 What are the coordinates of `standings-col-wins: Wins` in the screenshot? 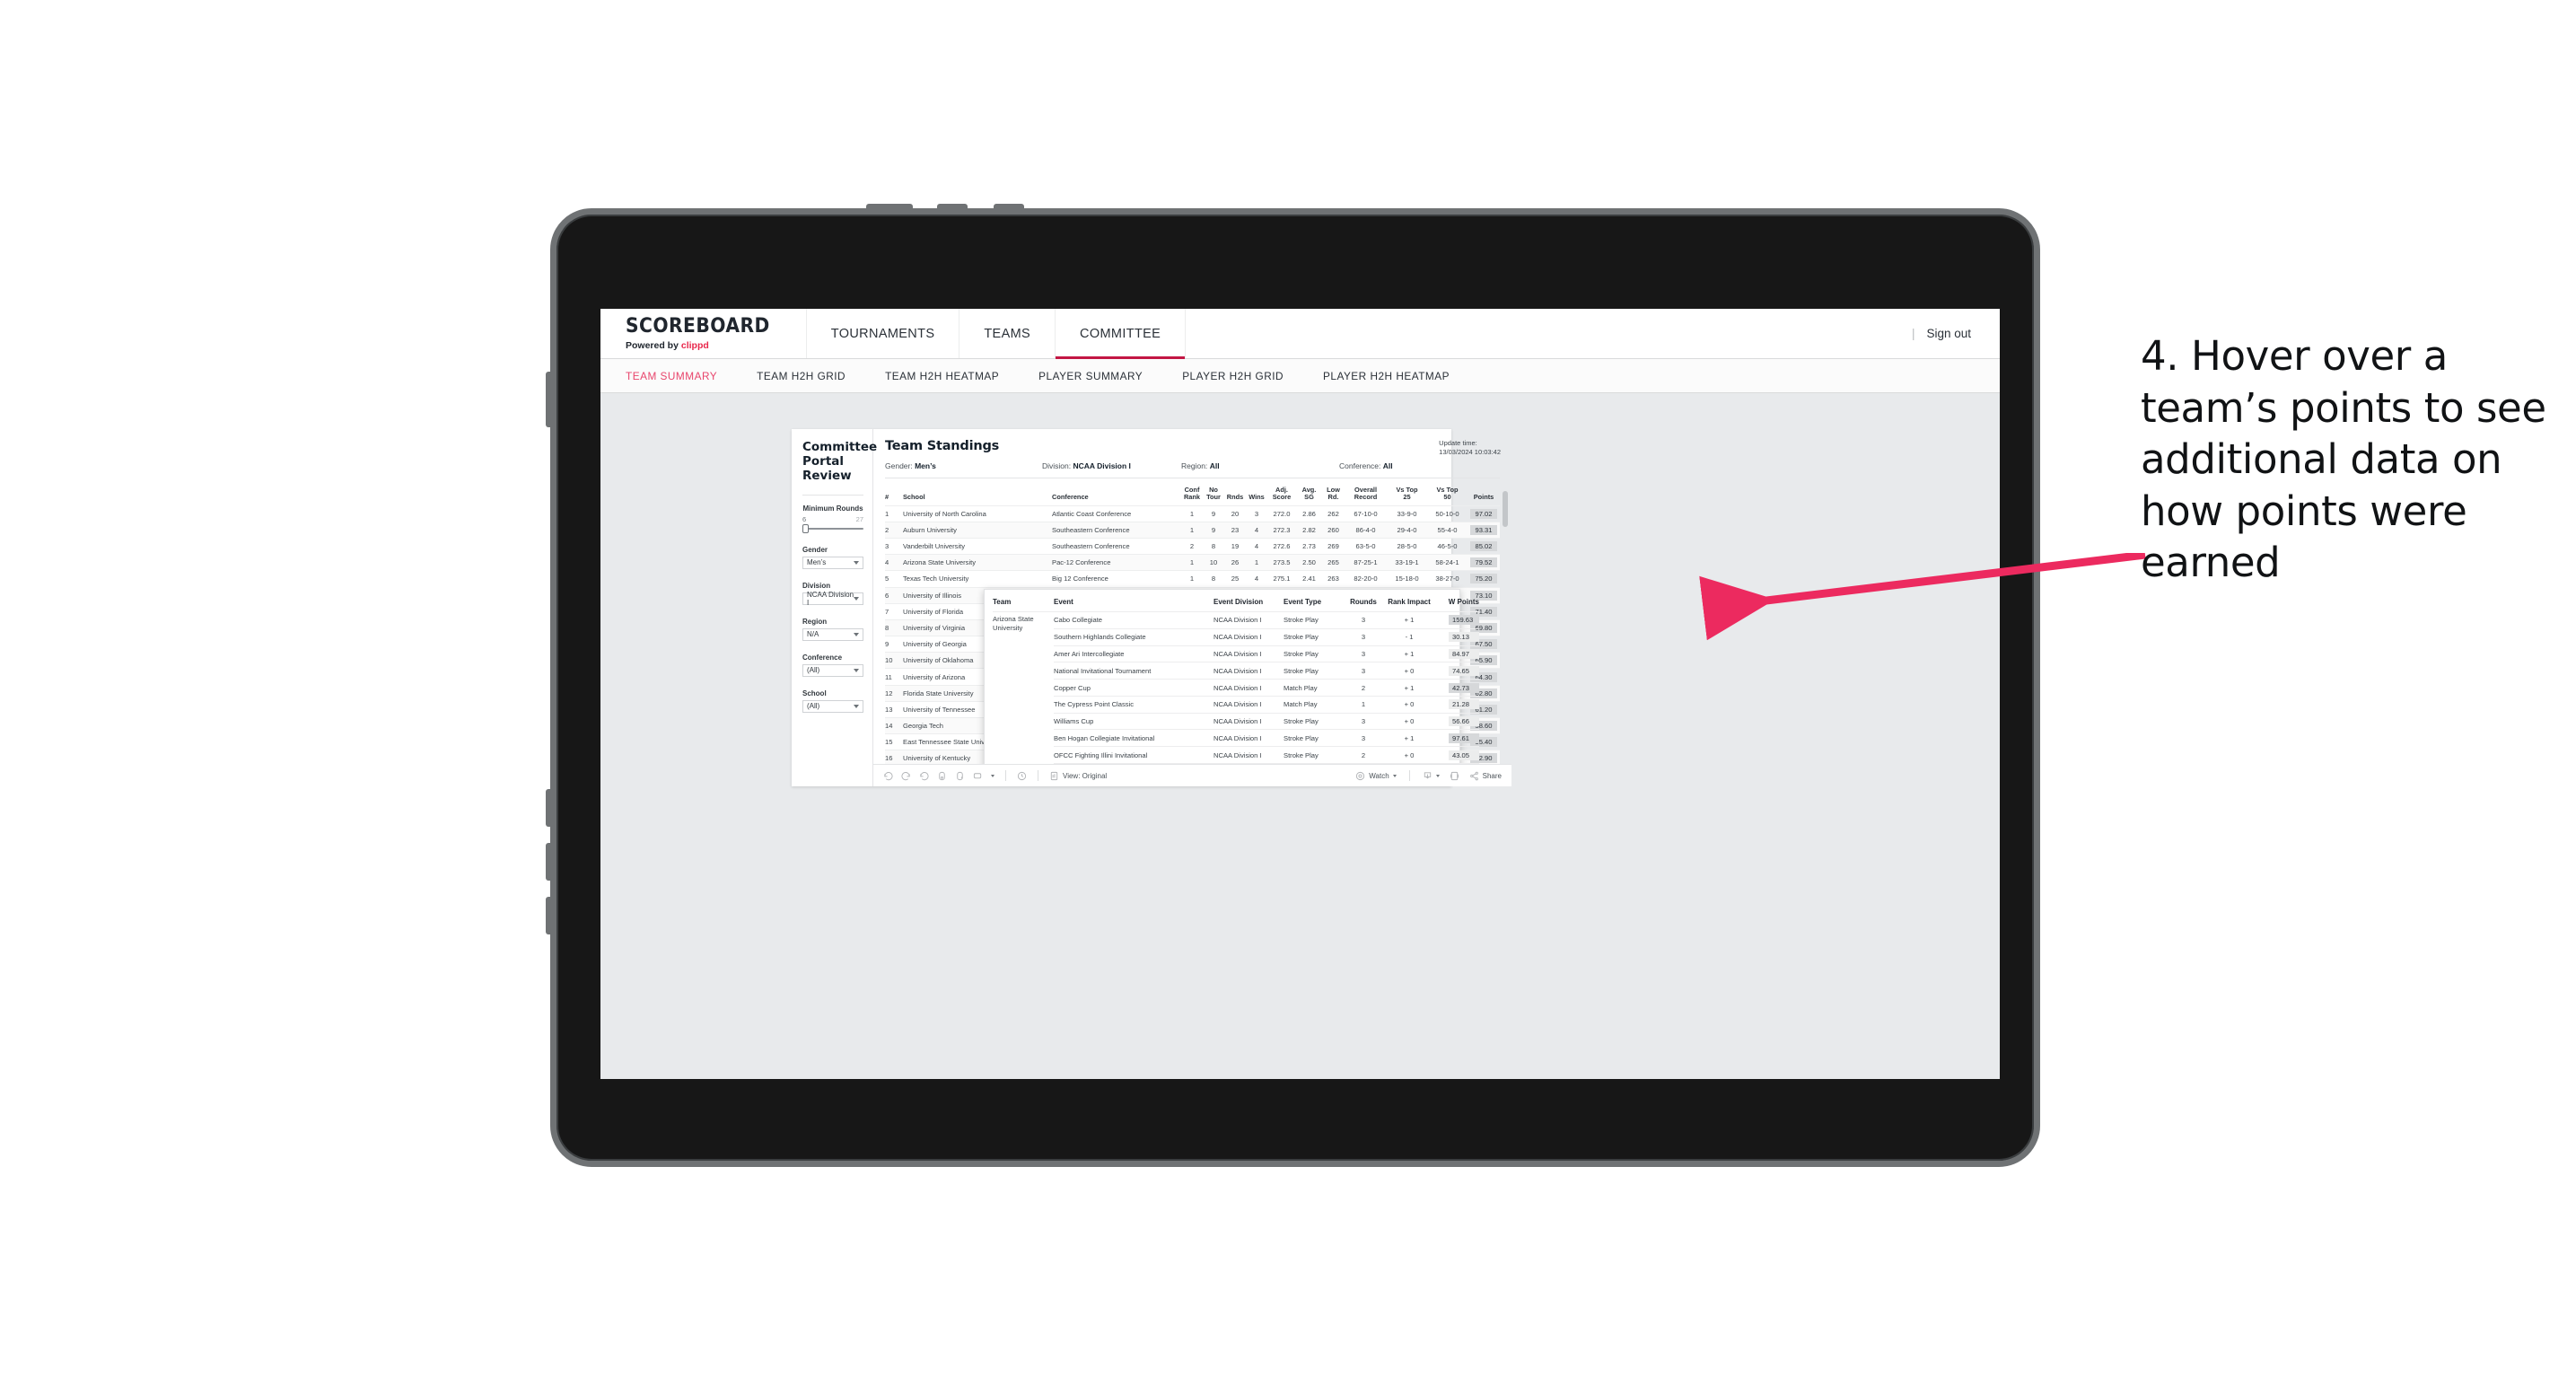 It's located at (1256, 492).